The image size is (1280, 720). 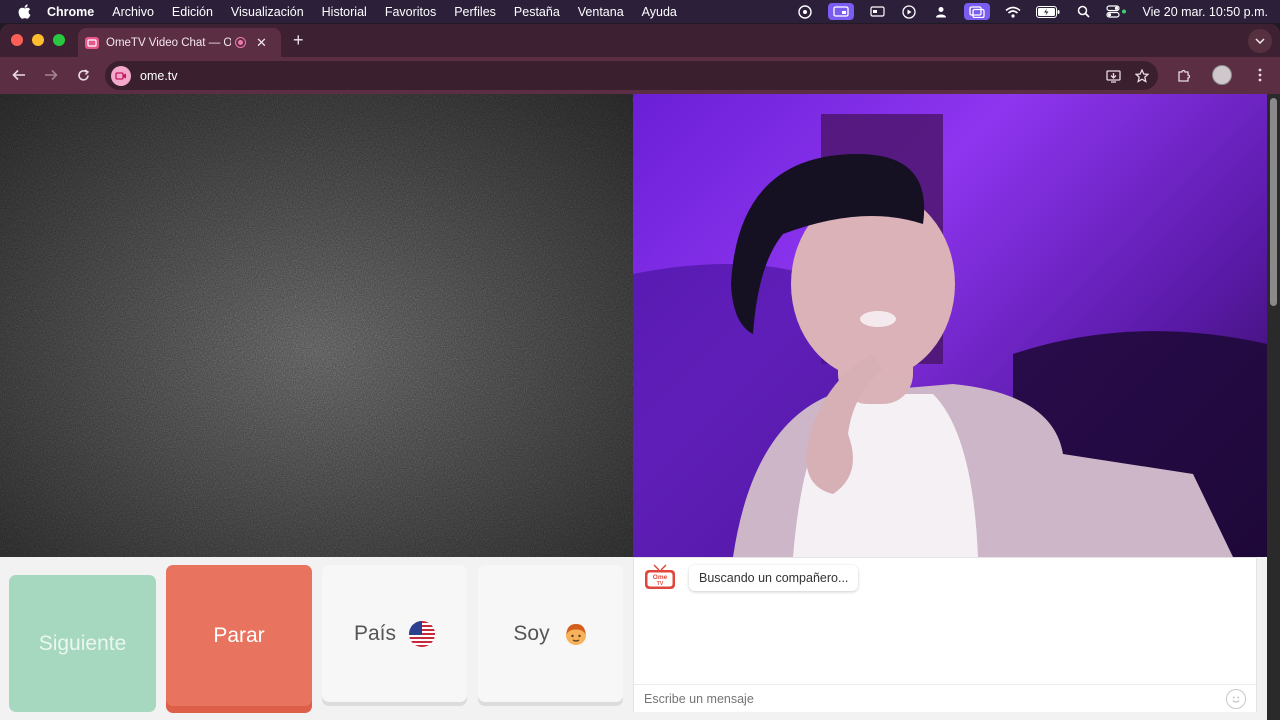 What do you see at coordinates (909, 11) in the screenshot?
I see `play-icon` at bounding box center [909, 11].